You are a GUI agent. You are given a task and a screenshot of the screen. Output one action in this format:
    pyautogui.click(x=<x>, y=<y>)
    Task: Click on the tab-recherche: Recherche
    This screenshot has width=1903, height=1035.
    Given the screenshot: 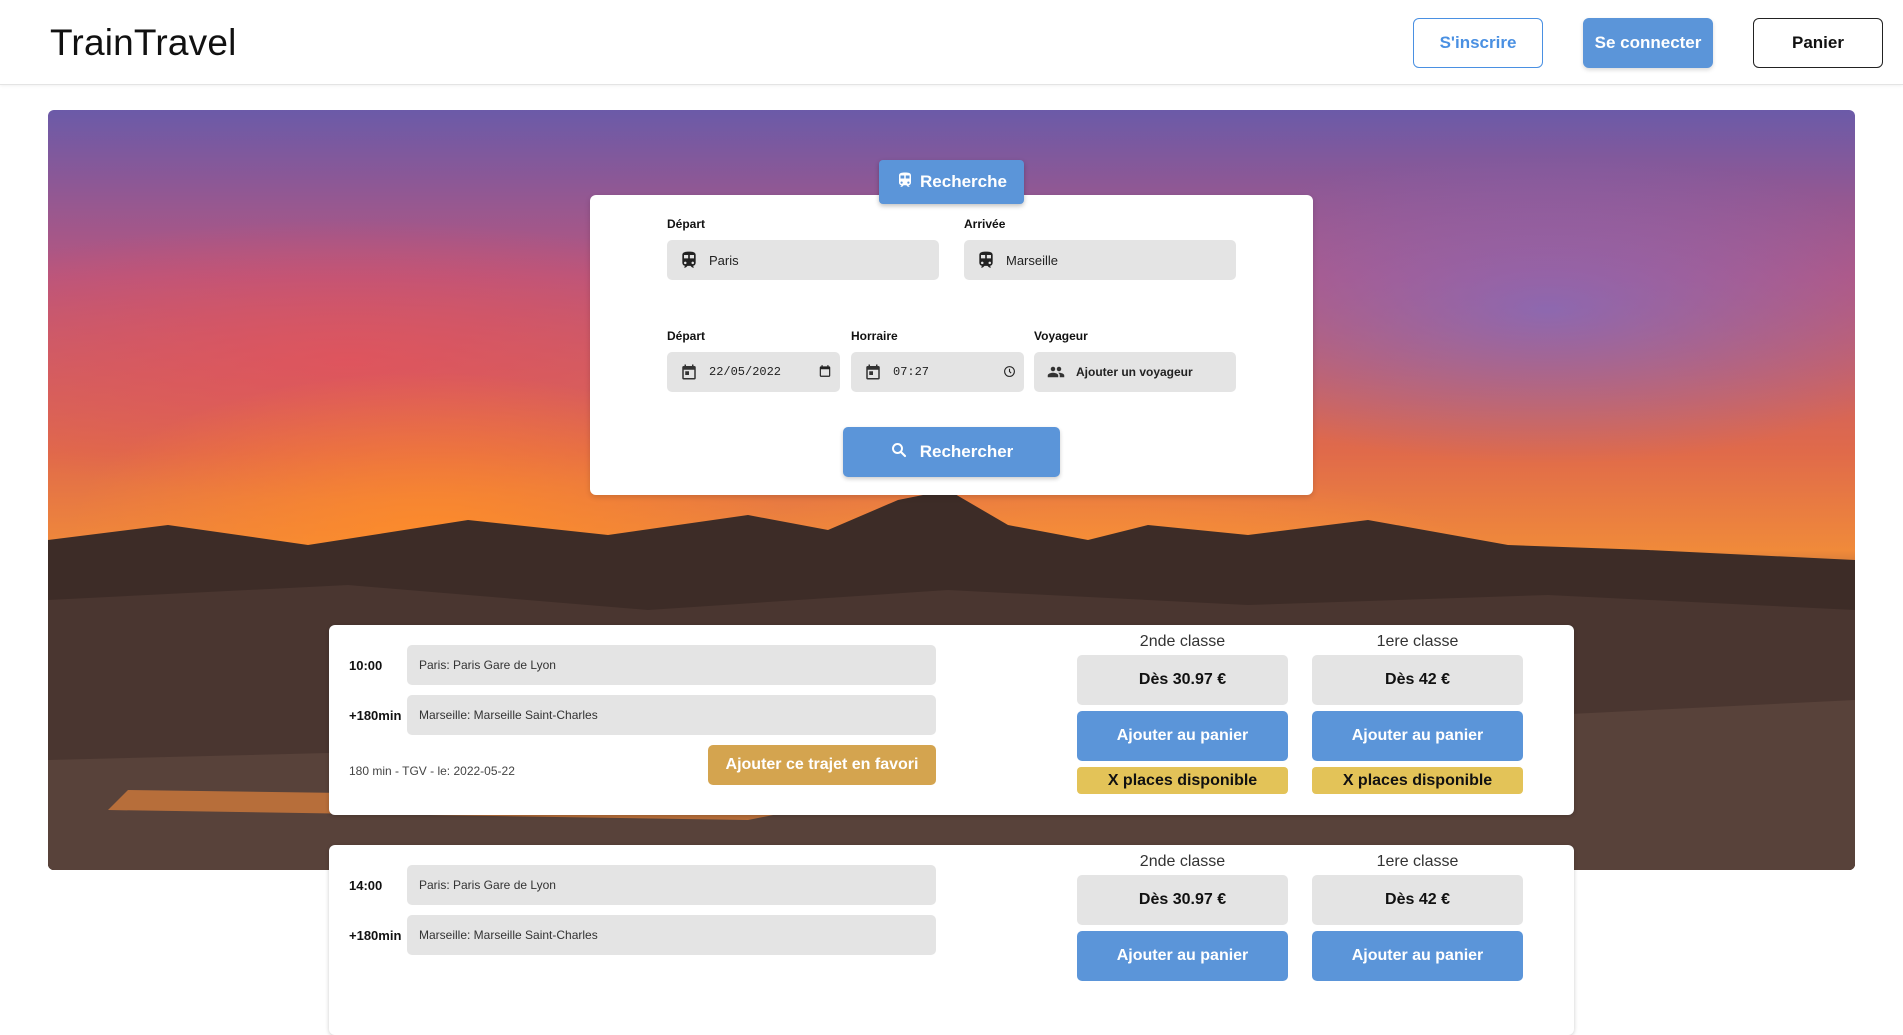 What is the action you would take?
    pyautogui.click(x=951, y=182)
    